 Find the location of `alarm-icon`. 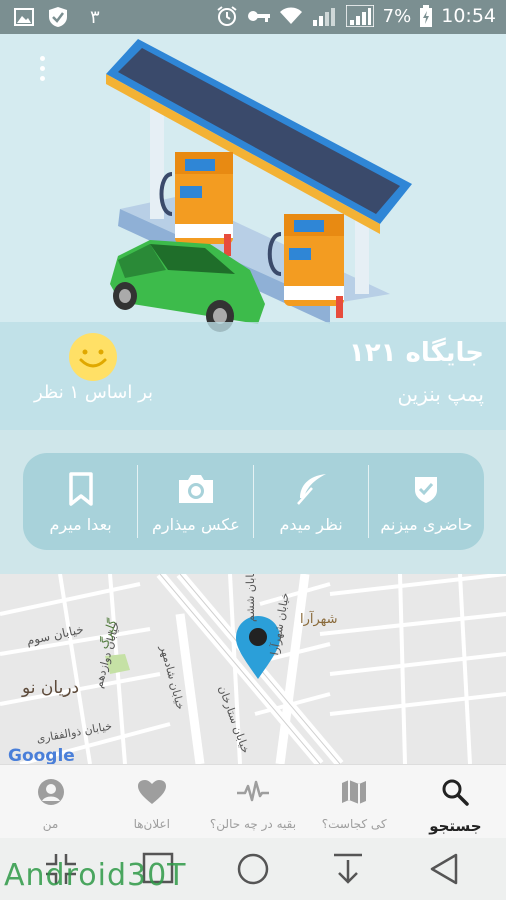

alarm-icon is located at coordinates (227, 16).